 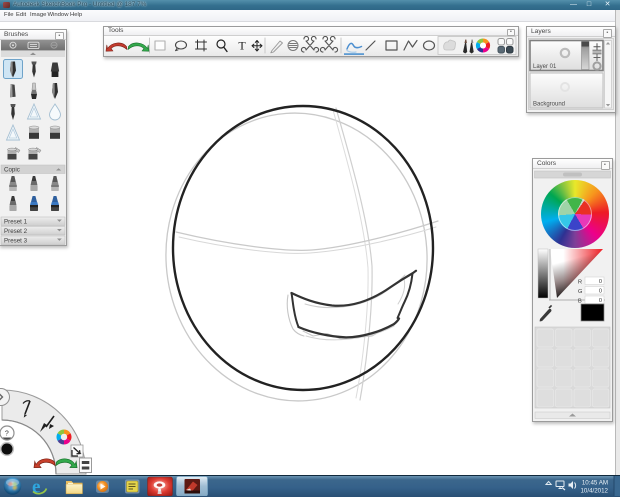 I want to click on svg-text: Layer 01, so click(x=545, y=67).